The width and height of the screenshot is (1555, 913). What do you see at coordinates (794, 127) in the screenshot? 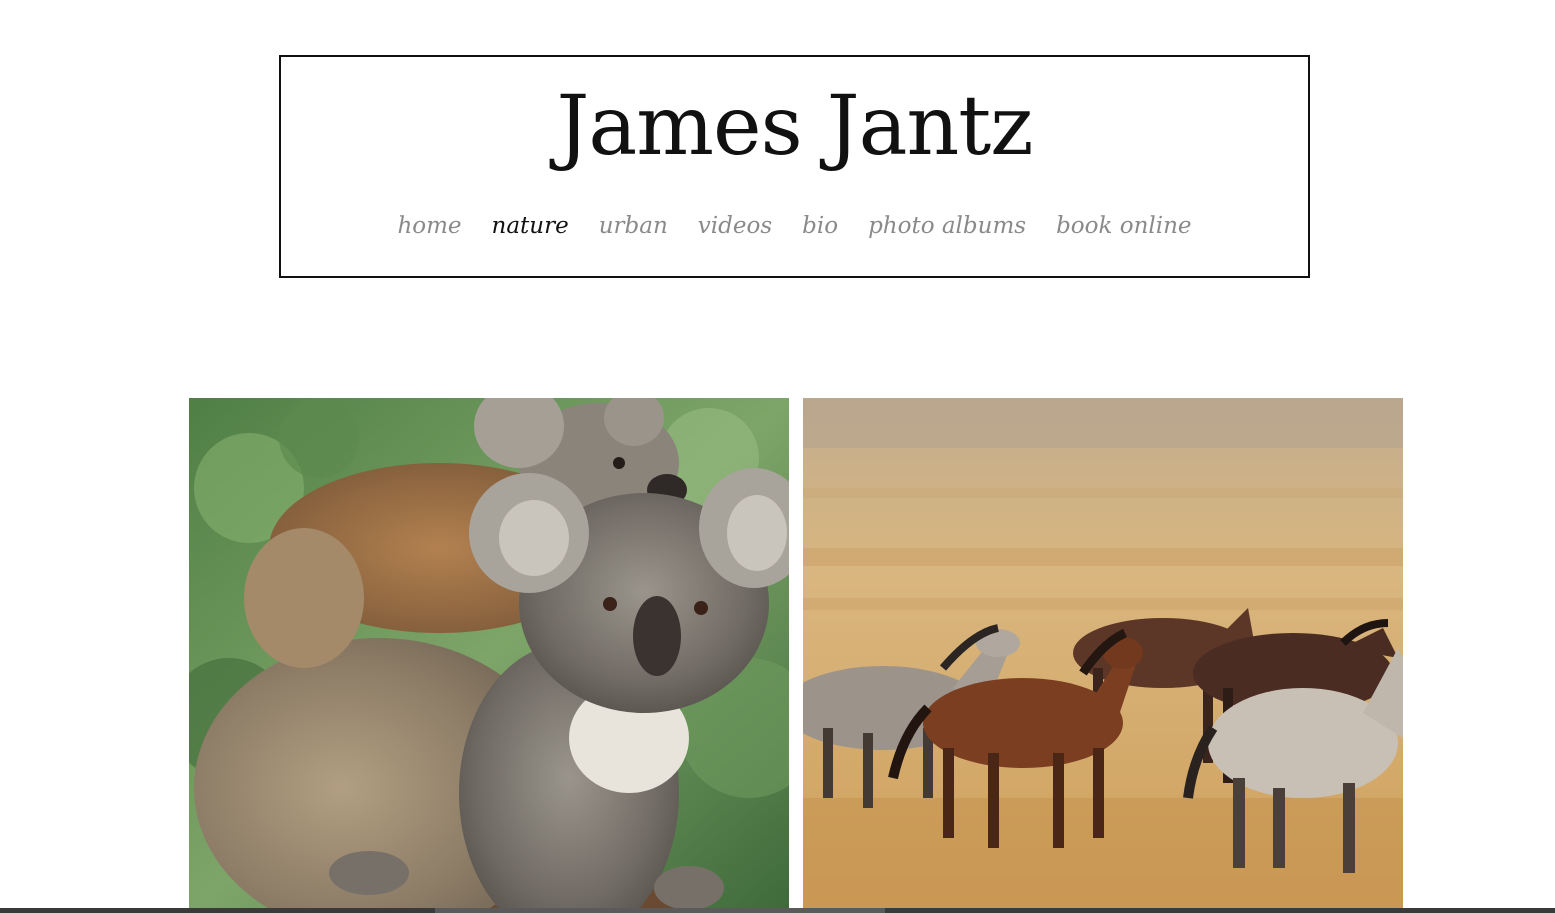
I see `site-title: James Jantz` at bounding box center [794, 127].